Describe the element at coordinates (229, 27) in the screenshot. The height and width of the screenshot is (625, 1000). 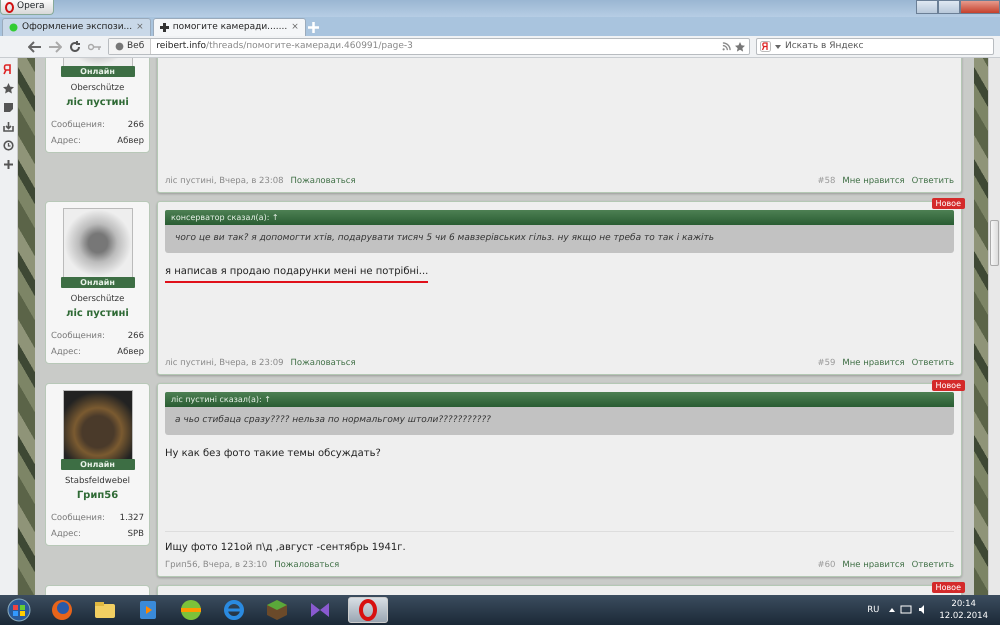
I see `browser-tab: помогите камеради....... ×` at that location.